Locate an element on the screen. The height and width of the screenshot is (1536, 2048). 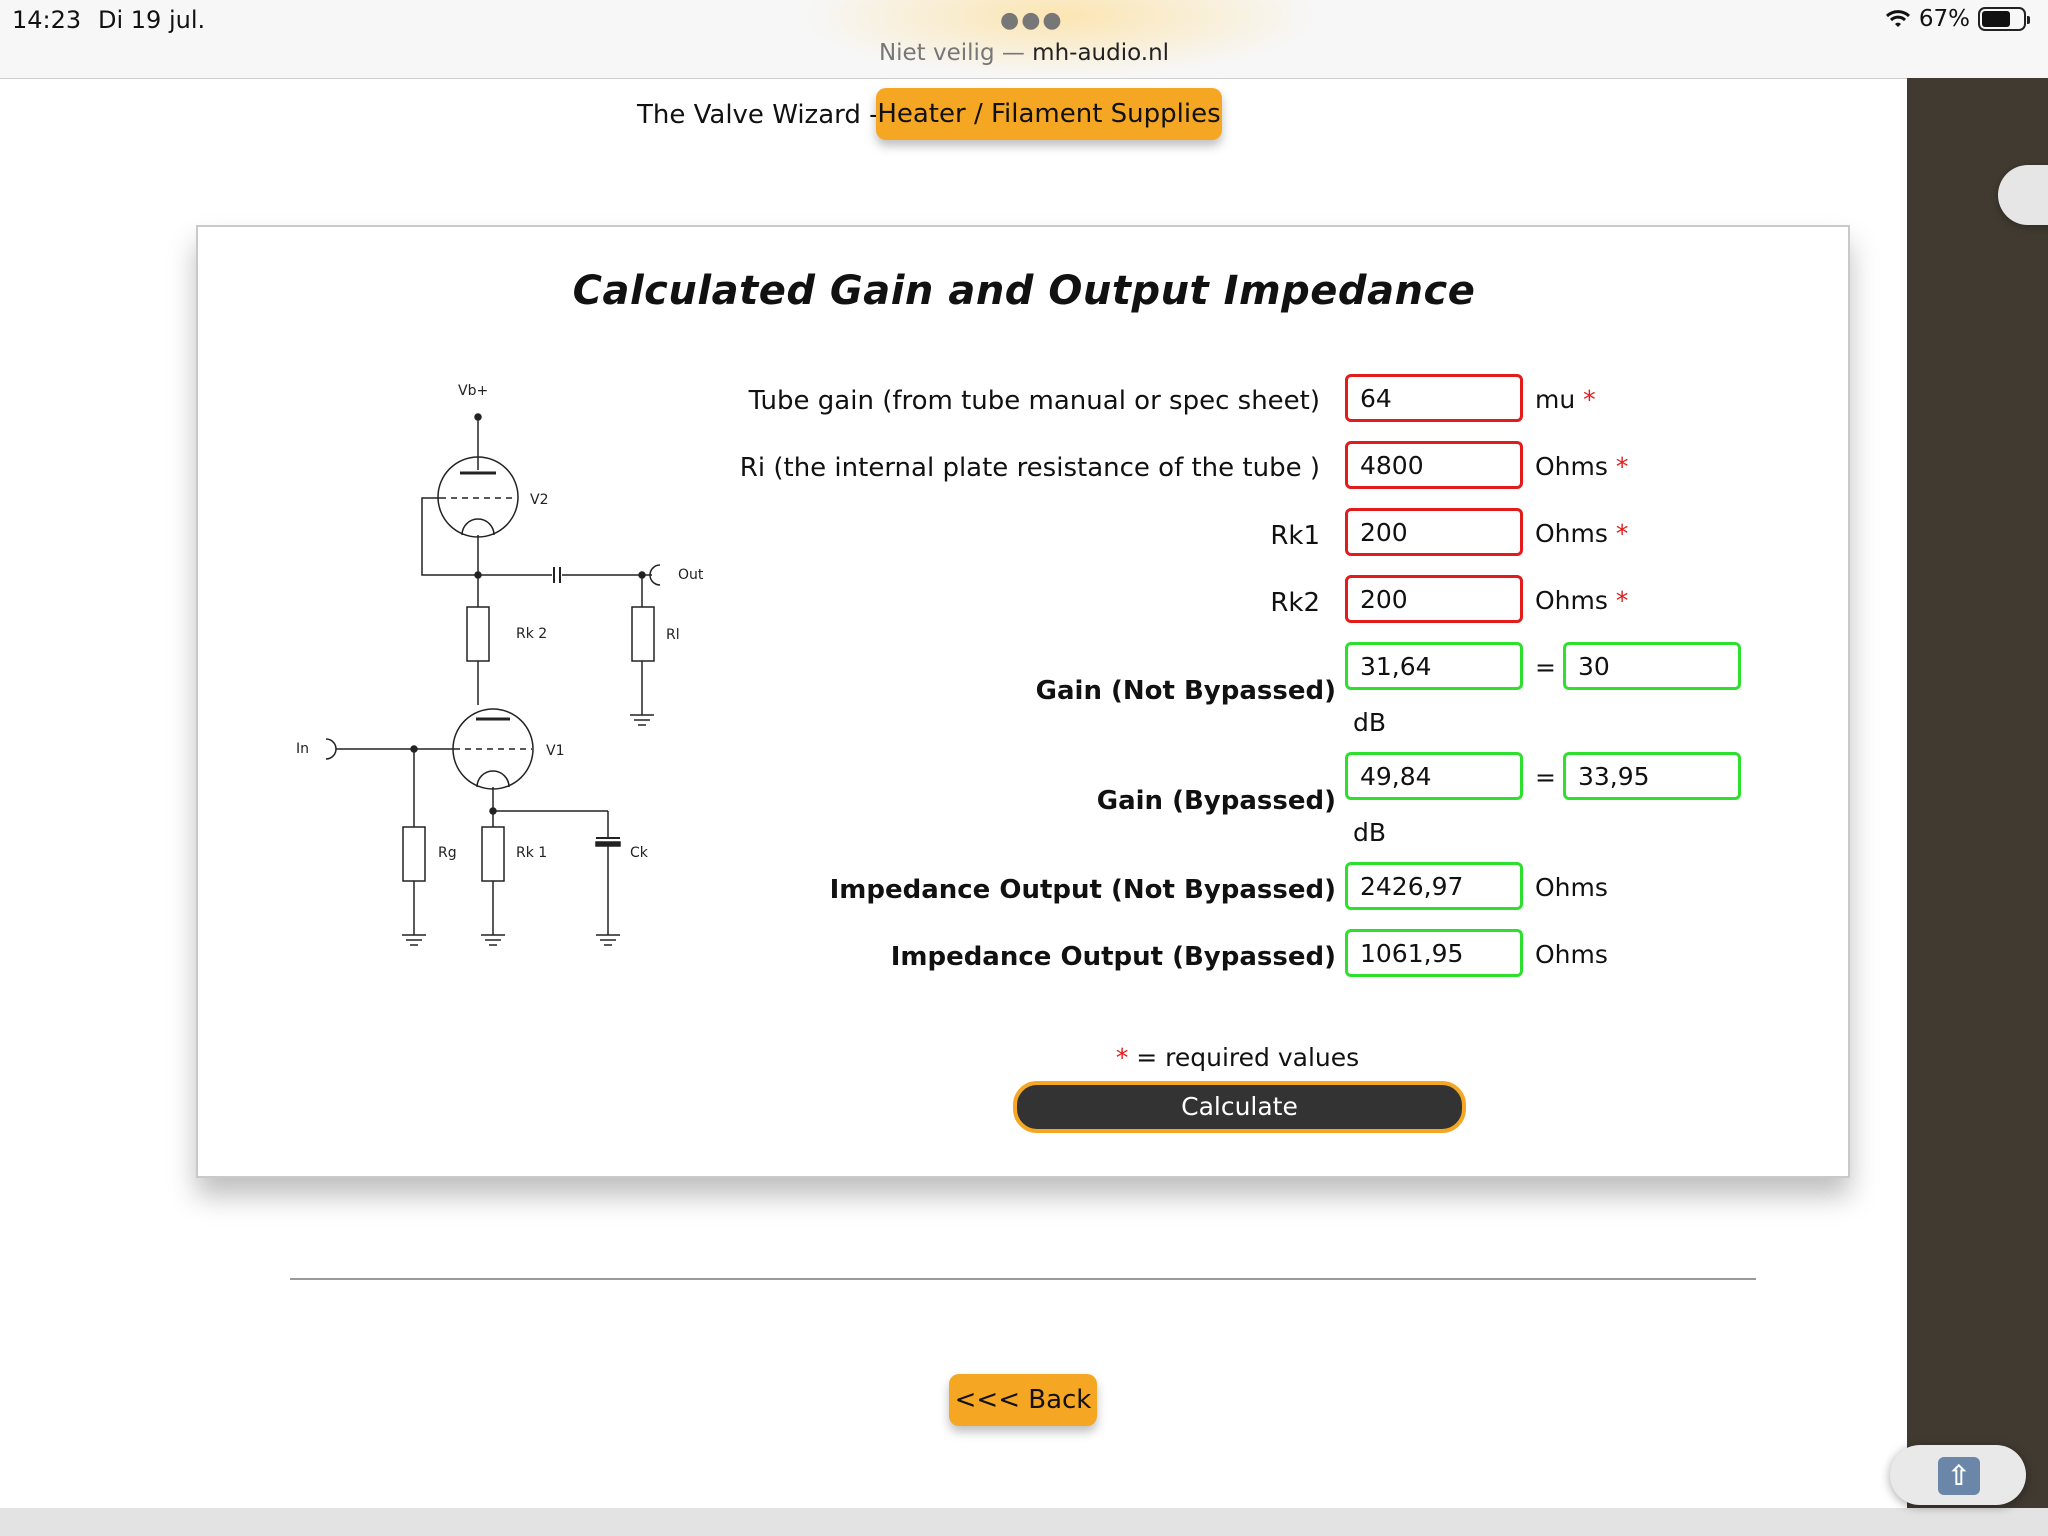
gain-not-bypassed-output: 31,64 is located at coordinates (1434, 666).